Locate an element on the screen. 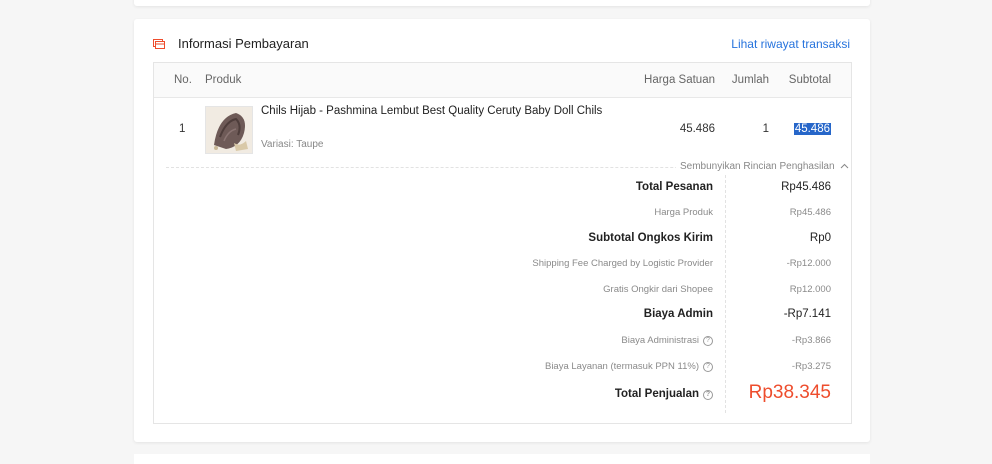  payment-card-icon is located at coordinates (159, 44).